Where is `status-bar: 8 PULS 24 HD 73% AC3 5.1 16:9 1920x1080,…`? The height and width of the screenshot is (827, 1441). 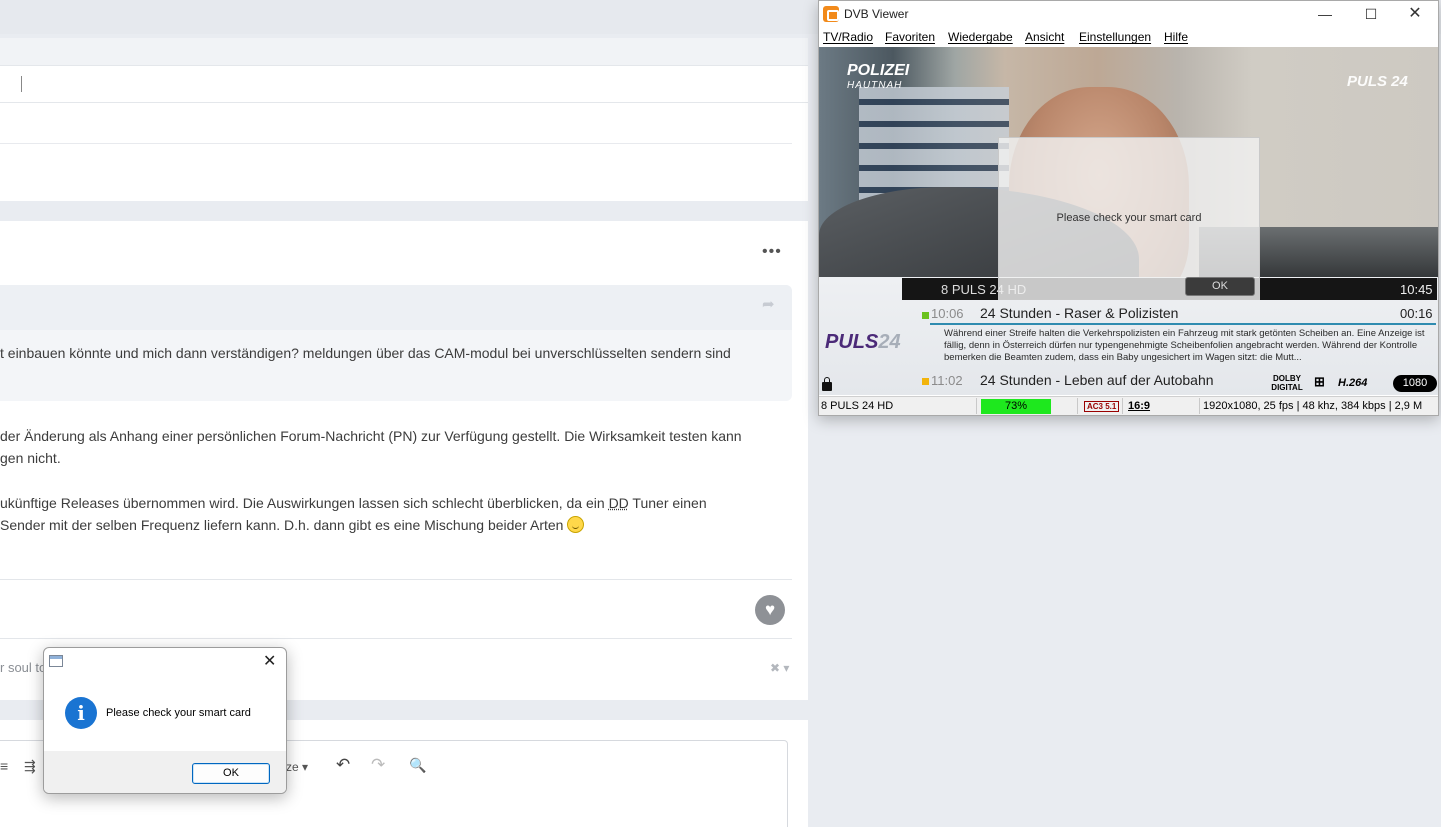
status-bar: 8 PULS 24 HD 73% AC3 5.1 16:9 1920x1080,… is located at coordinates (1128, 405).